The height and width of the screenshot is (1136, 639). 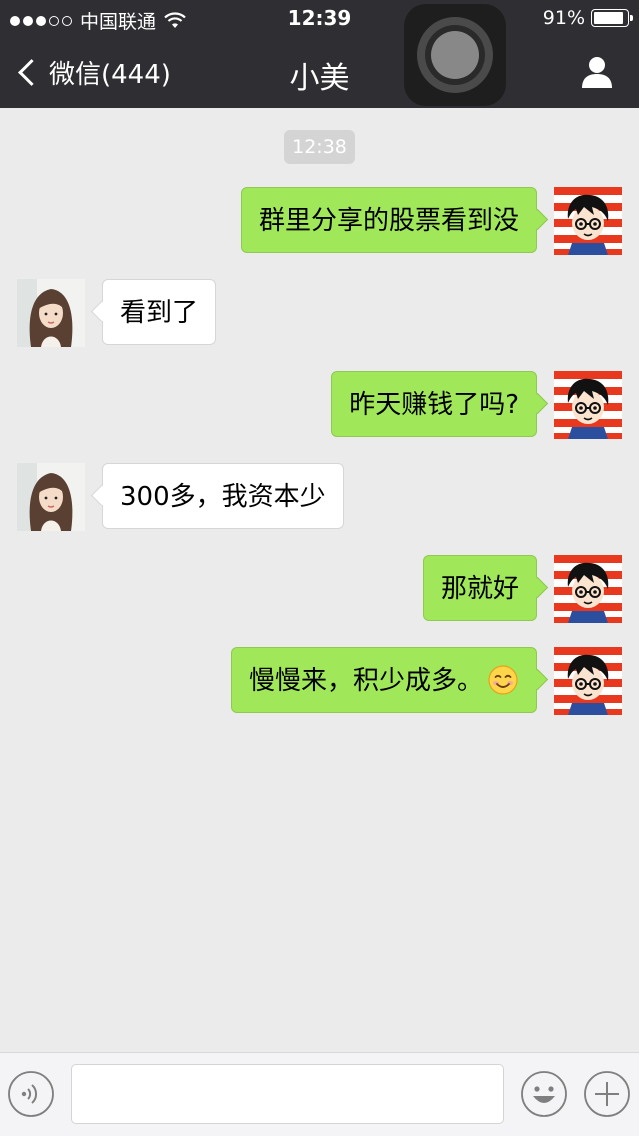 I want to click on chat-title: 小美, so click(x=319, y=78).